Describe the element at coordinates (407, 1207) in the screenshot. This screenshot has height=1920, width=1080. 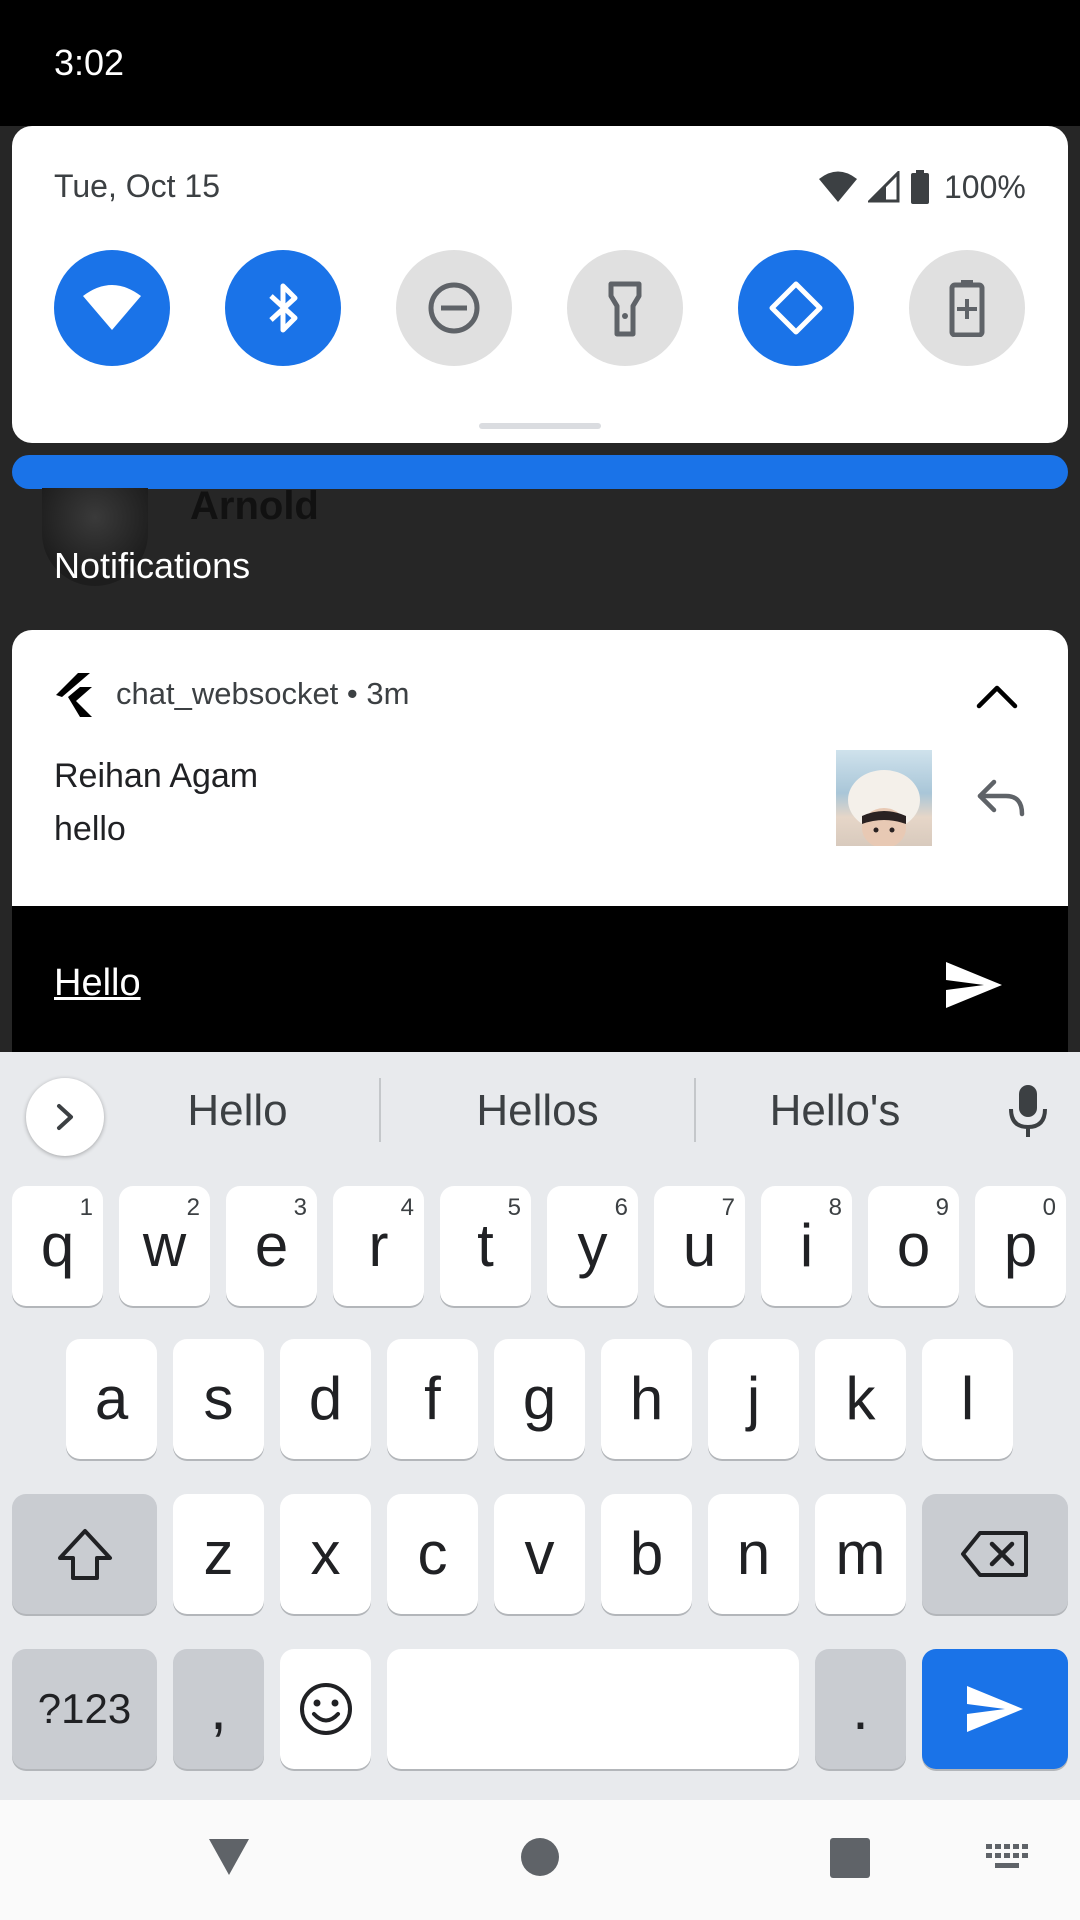
I see `key-hint: 4` at that location.